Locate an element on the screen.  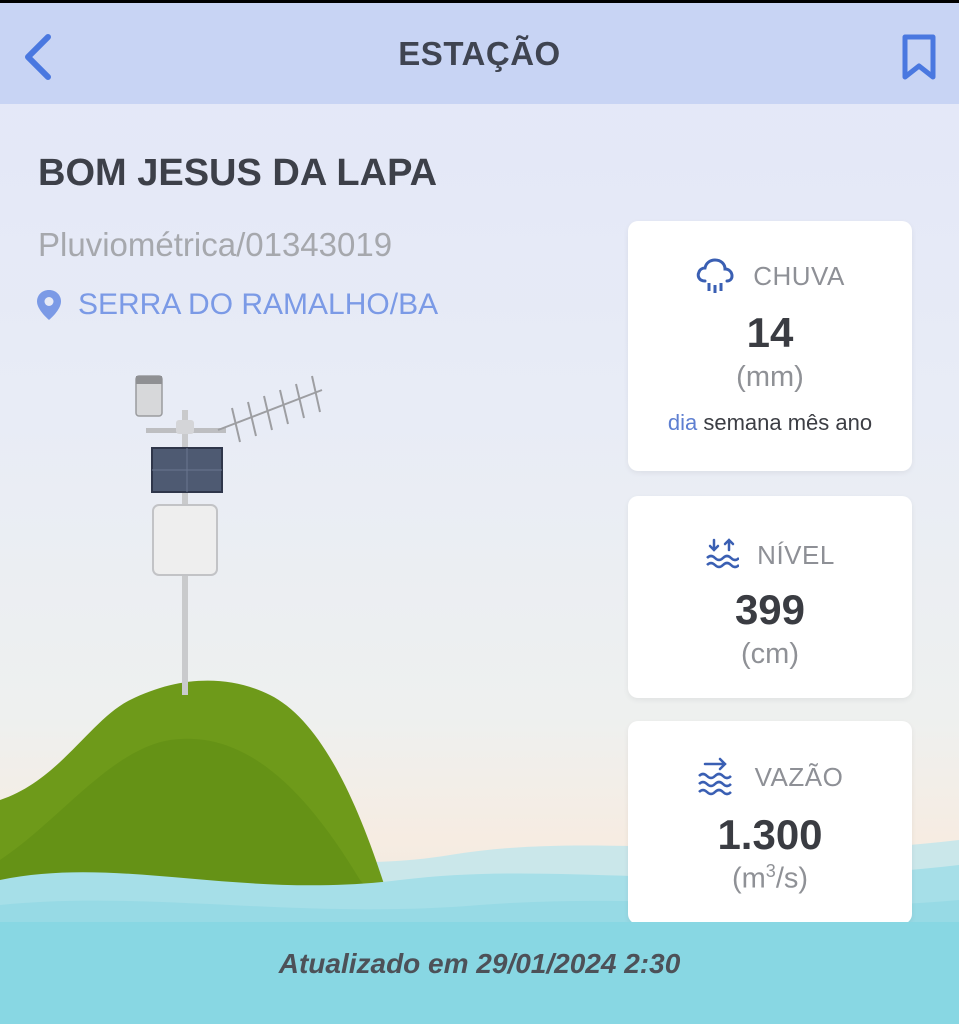
period-selector: dia semana mês ano is located at coordinates (770, 423).